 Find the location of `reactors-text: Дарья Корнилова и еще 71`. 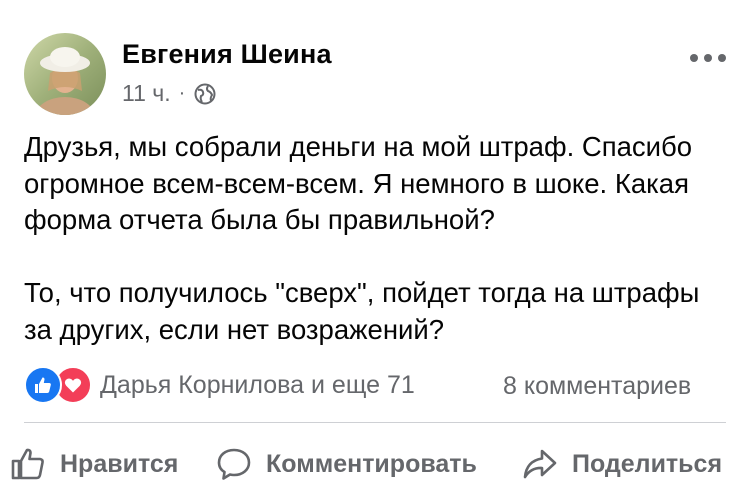

reactors-text: Дарья Корнилова и еще 71 is located at coordinates (257, 385).